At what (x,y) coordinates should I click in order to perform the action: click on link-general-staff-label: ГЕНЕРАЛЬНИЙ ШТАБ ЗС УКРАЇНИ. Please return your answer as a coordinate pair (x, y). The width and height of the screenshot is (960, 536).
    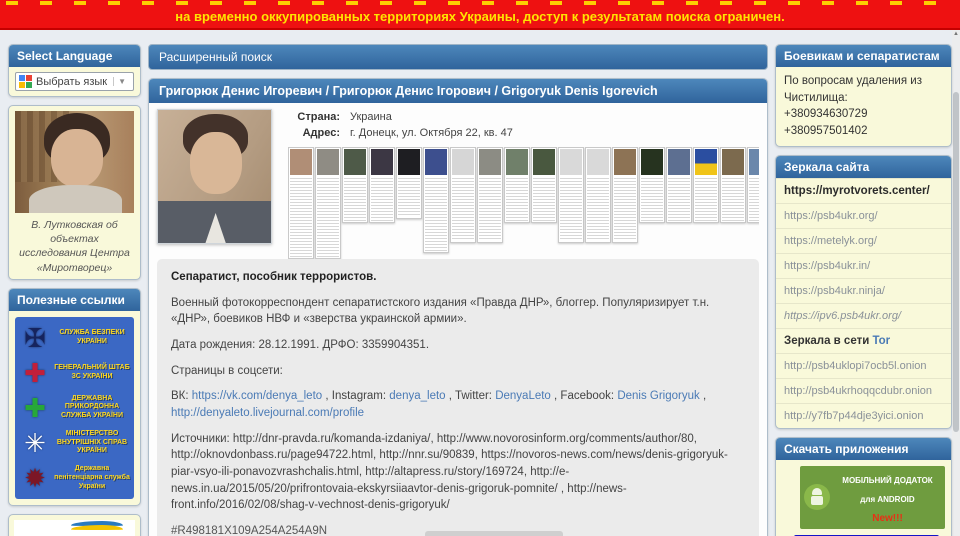
    Looking at the image, I should click on (92, 371).